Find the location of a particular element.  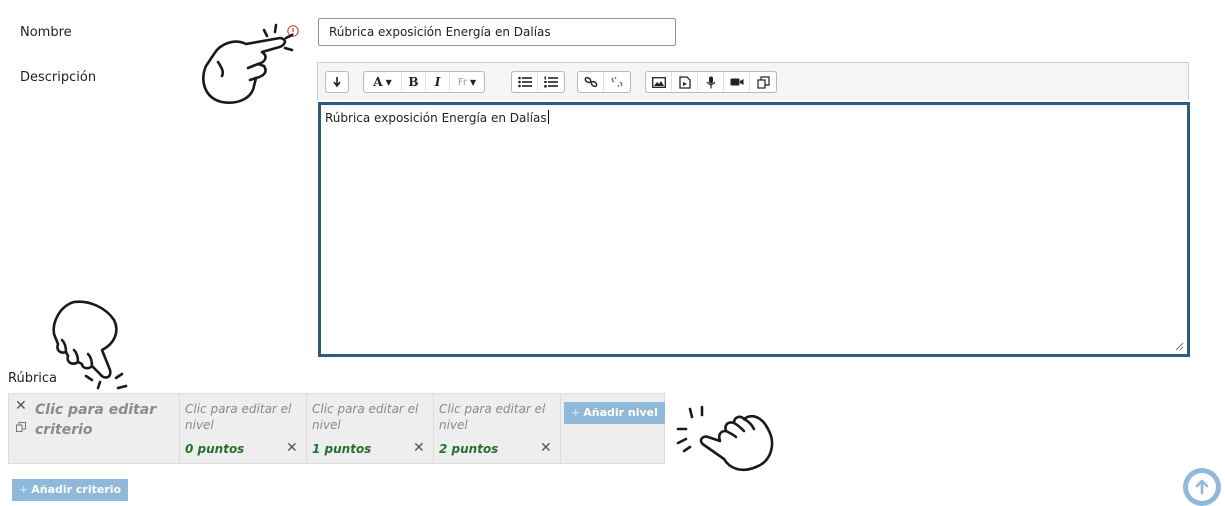

toolbar-group-media is located at coordinates (711, 82).